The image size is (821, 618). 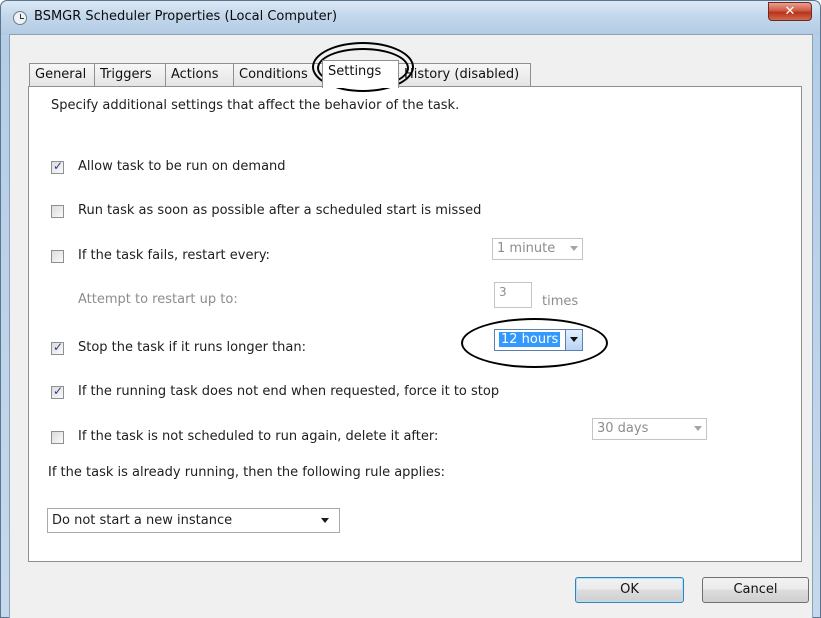 What do you see at coordinates (174, 255) in the screenshot?
I see `restart-on-fail-label: If the task fails, restart every:` at bounding box center [174, 255].